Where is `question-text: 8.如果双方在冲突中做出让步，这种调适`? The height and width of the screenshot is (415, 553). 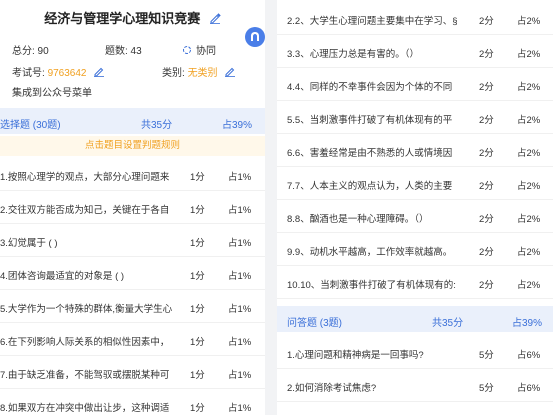 question-text: 8.如果双方在冲突中做出让步，这种调适 is located at coordinates (85, 408).